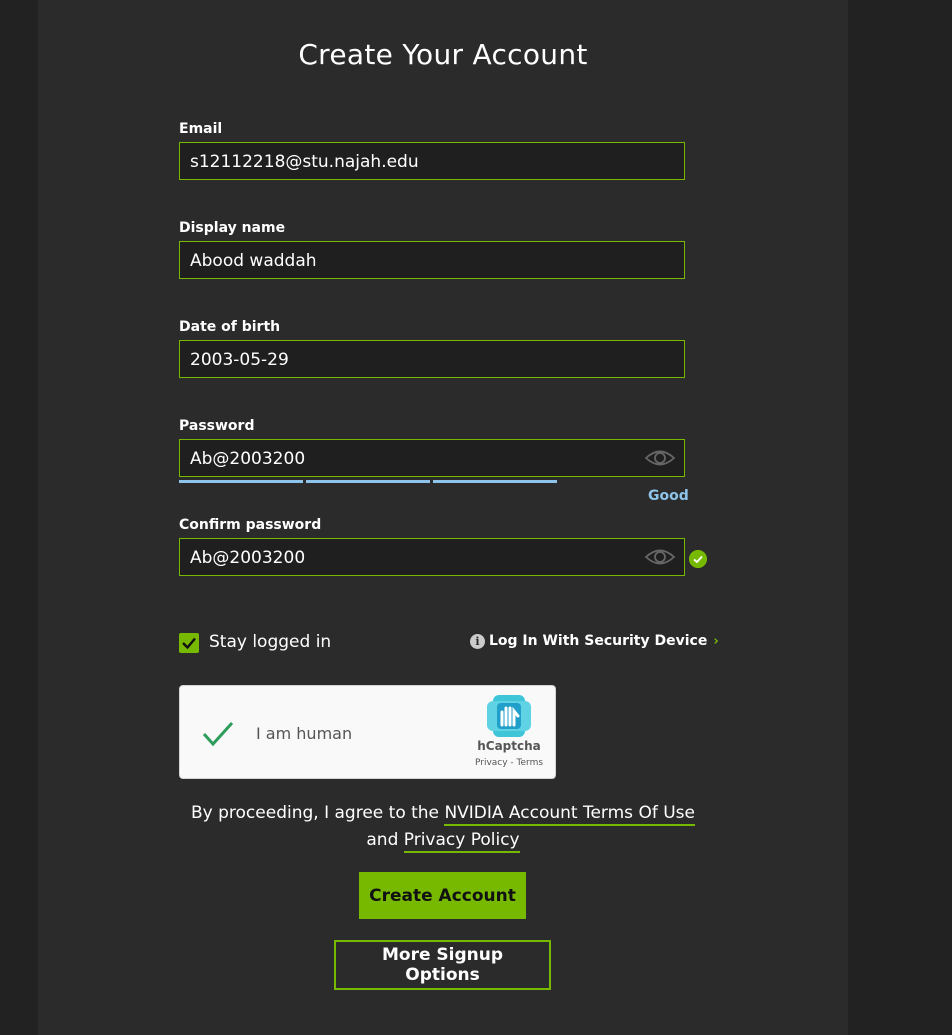  I want to click on confirm-password-field: Ab@2003200, so click(432, 557).